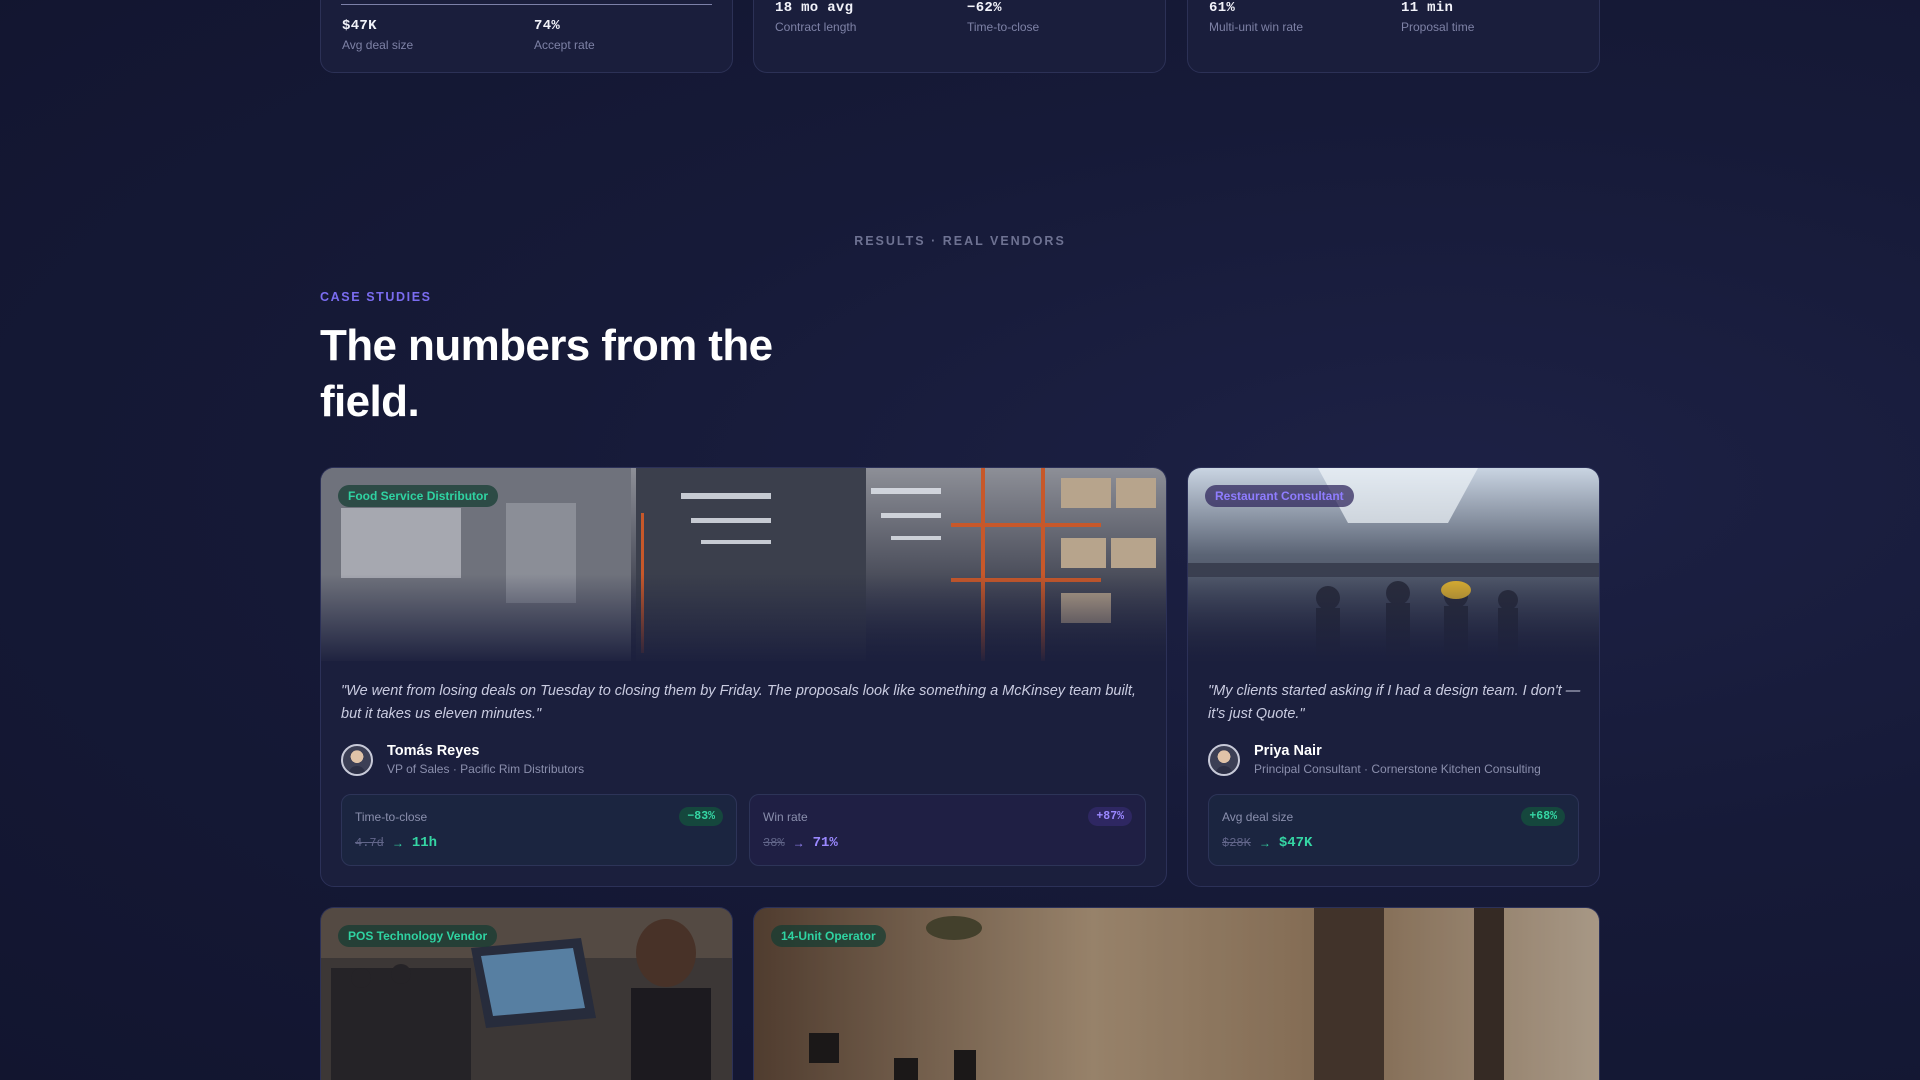  What do you see at coordinates (947, 830) in the screenshot?
I see `metric-win-rate: Win rate +87% 38% → 71%` at bounding box center [947, 830].